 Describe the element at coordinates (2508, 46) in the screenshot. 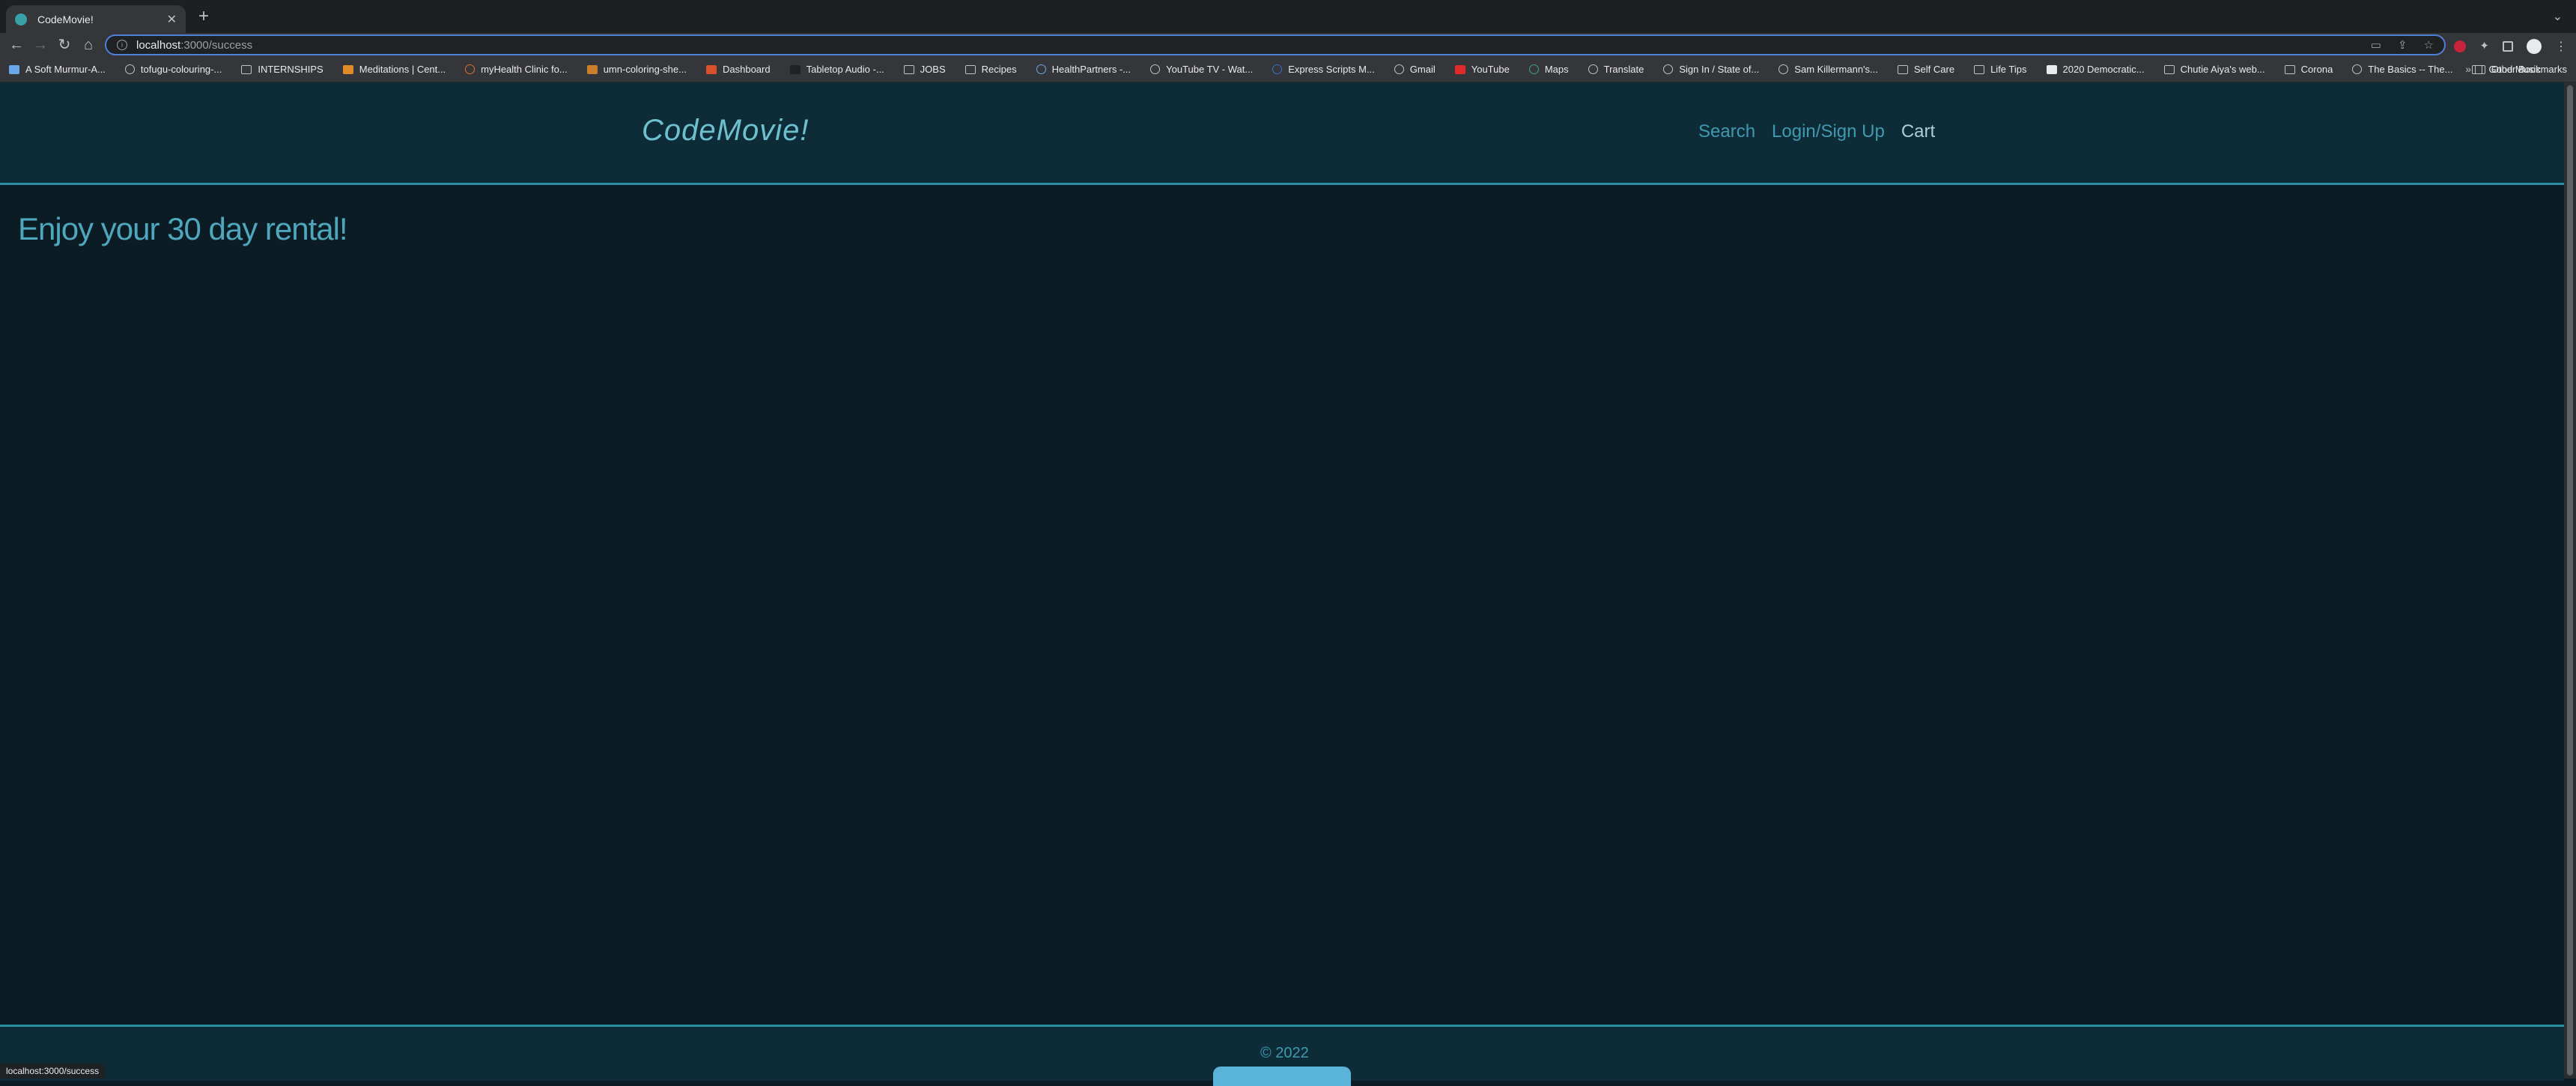

I see `side-panel-icon` at that location.